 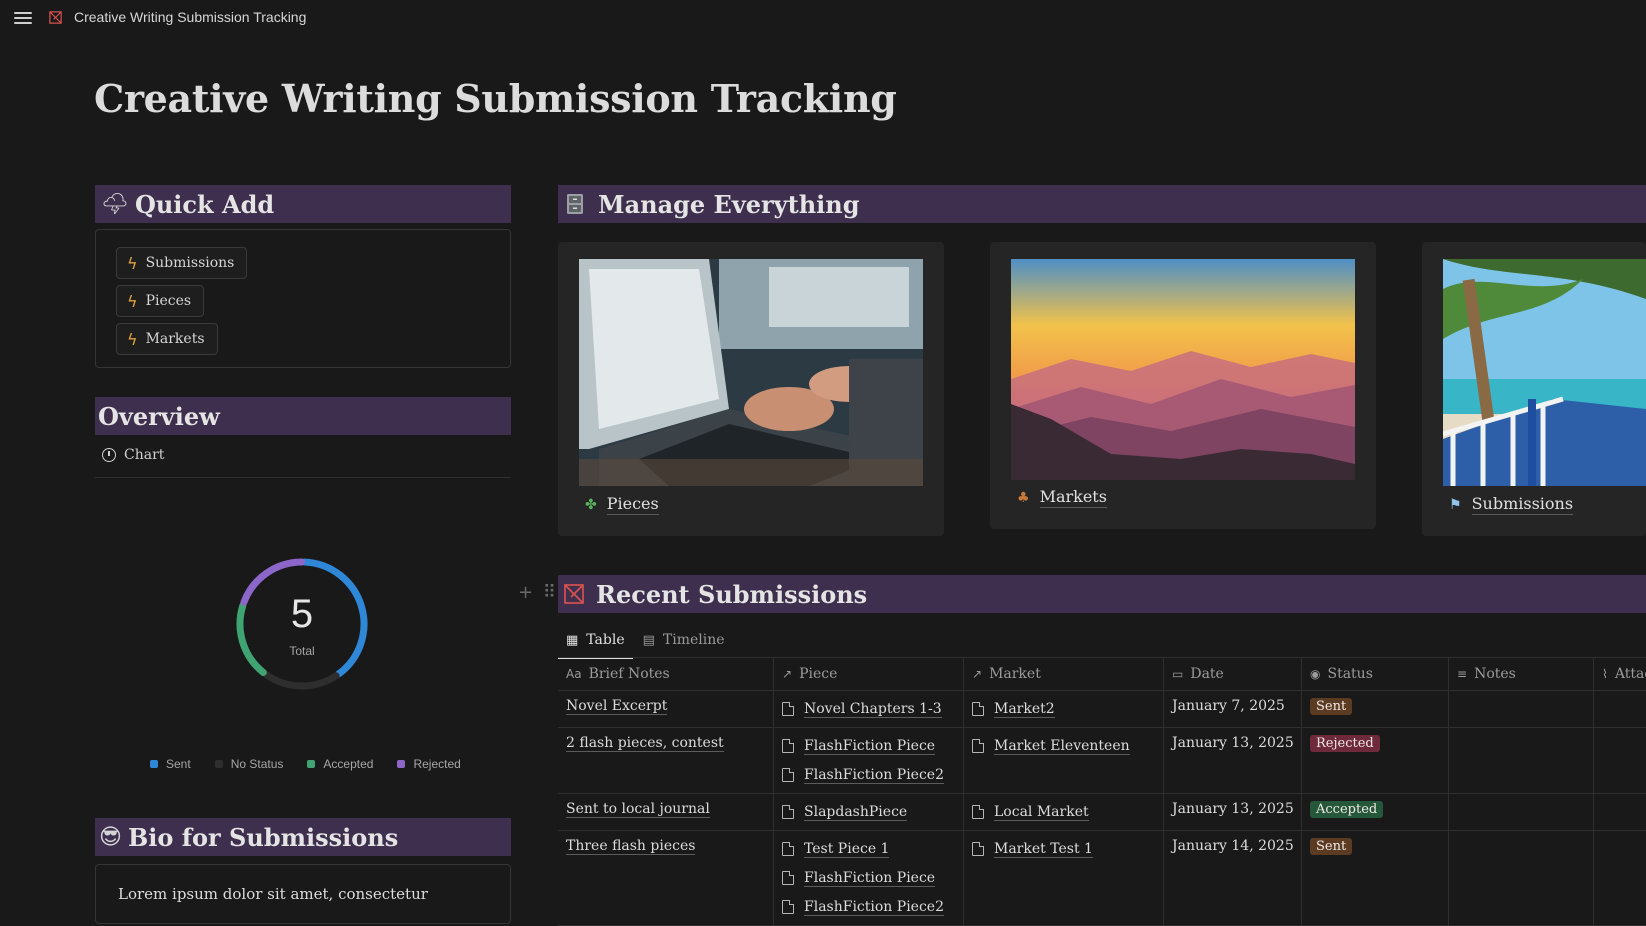 I want to click on lightning-icon: ϟ, so click(x=132, y=301).